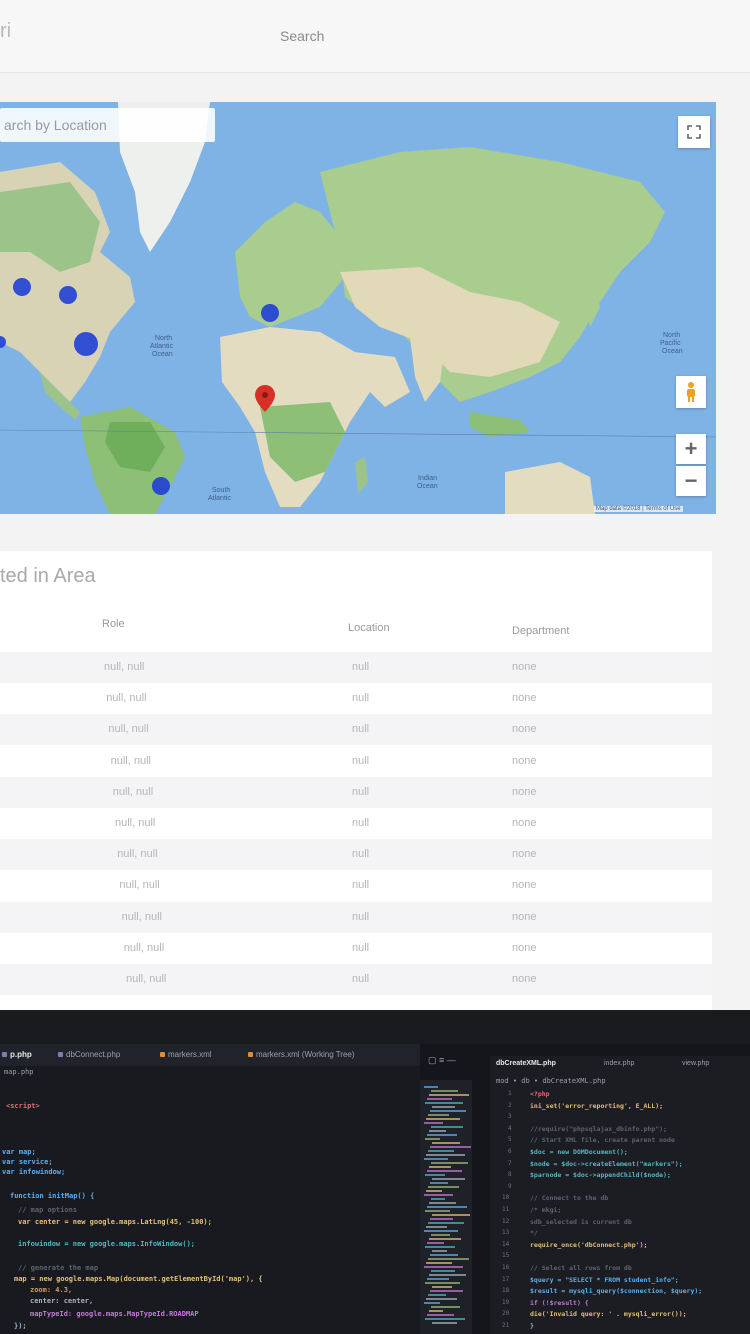  Describe the element at coordinates (638, 509) in the screenshot. I see `map-attribution: Map data ©2018 | Terms of Use` at that location.